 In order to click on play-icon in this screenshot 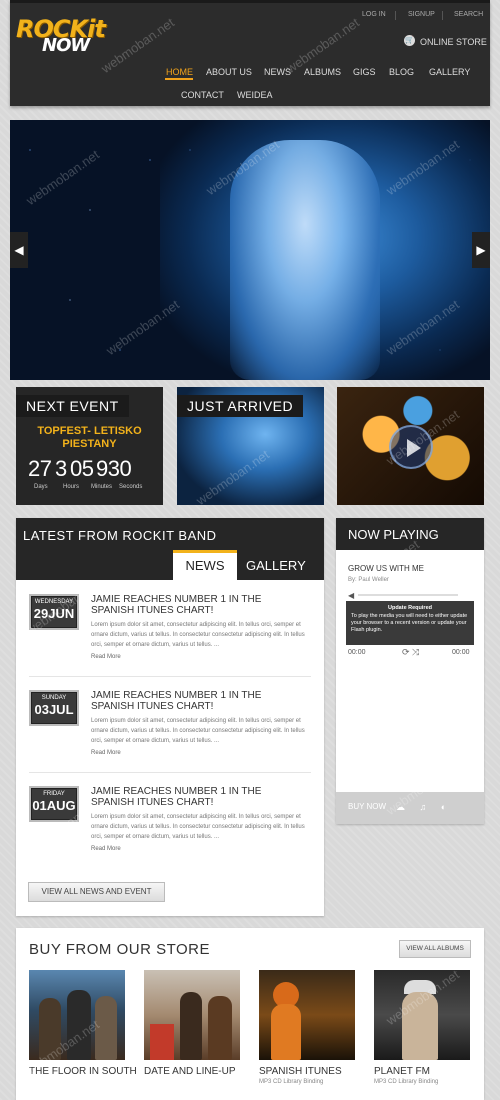, I will do `click(411, 447)`.